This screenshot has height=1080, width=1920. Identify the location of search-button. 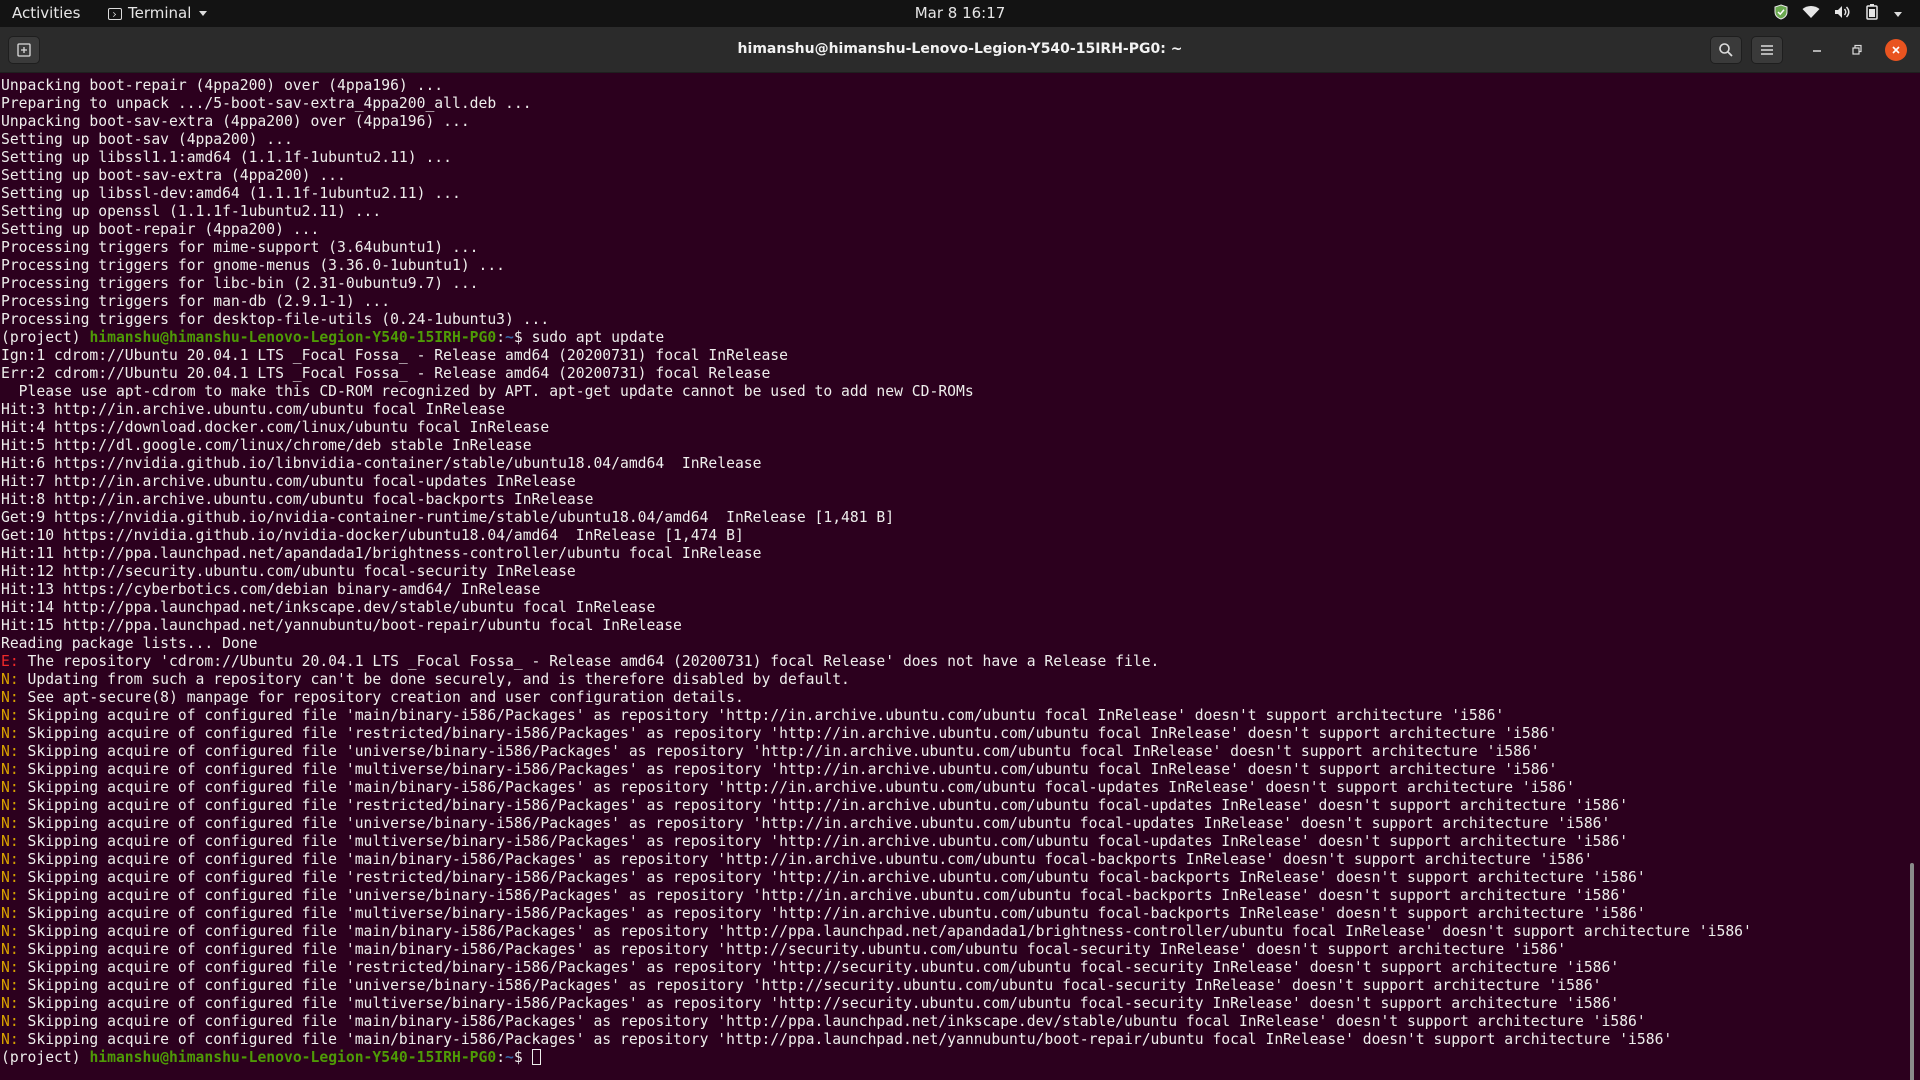
(1726, 50).